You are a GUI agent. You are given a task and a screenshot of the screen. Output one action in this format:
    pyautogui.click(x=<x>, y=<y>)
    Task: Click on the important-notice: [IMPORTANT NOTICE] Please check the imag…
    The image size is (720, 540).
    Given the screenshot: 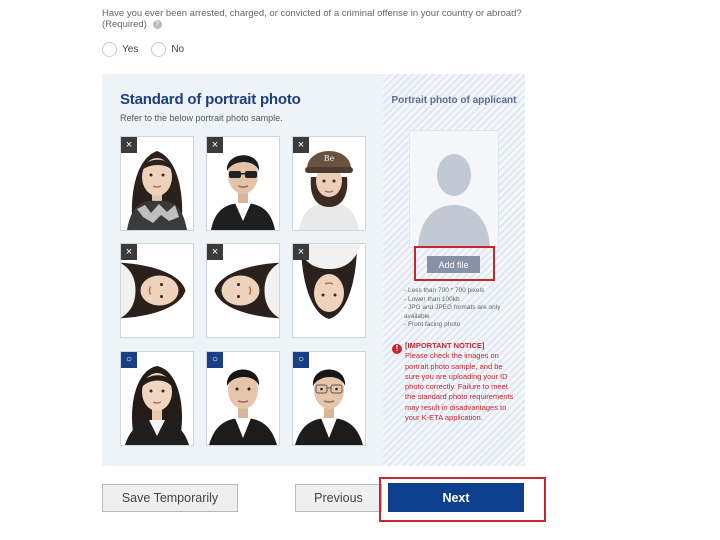 What is the action you would take?
    pyautogui.click(x=460, y=382)
    